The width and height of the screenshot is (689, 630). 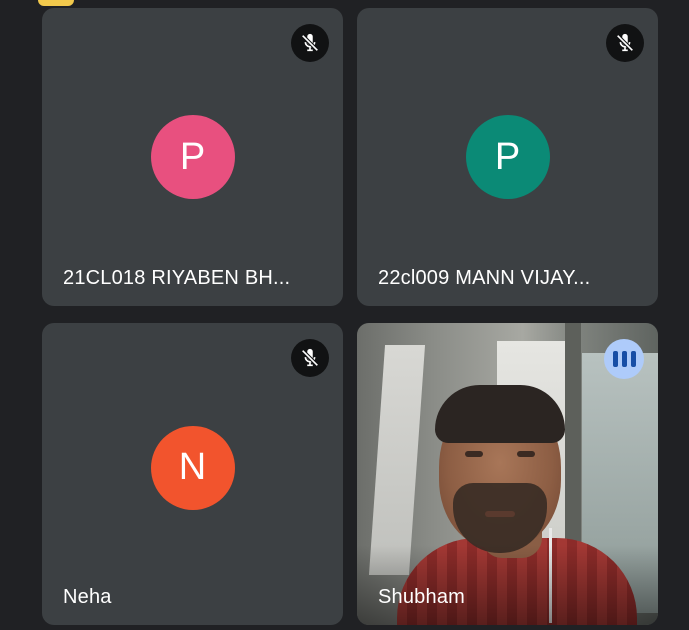 What do you see at coordinates (500, 514) in the screenshot?
I see `person-mouth` at bounding box center [500, 514].